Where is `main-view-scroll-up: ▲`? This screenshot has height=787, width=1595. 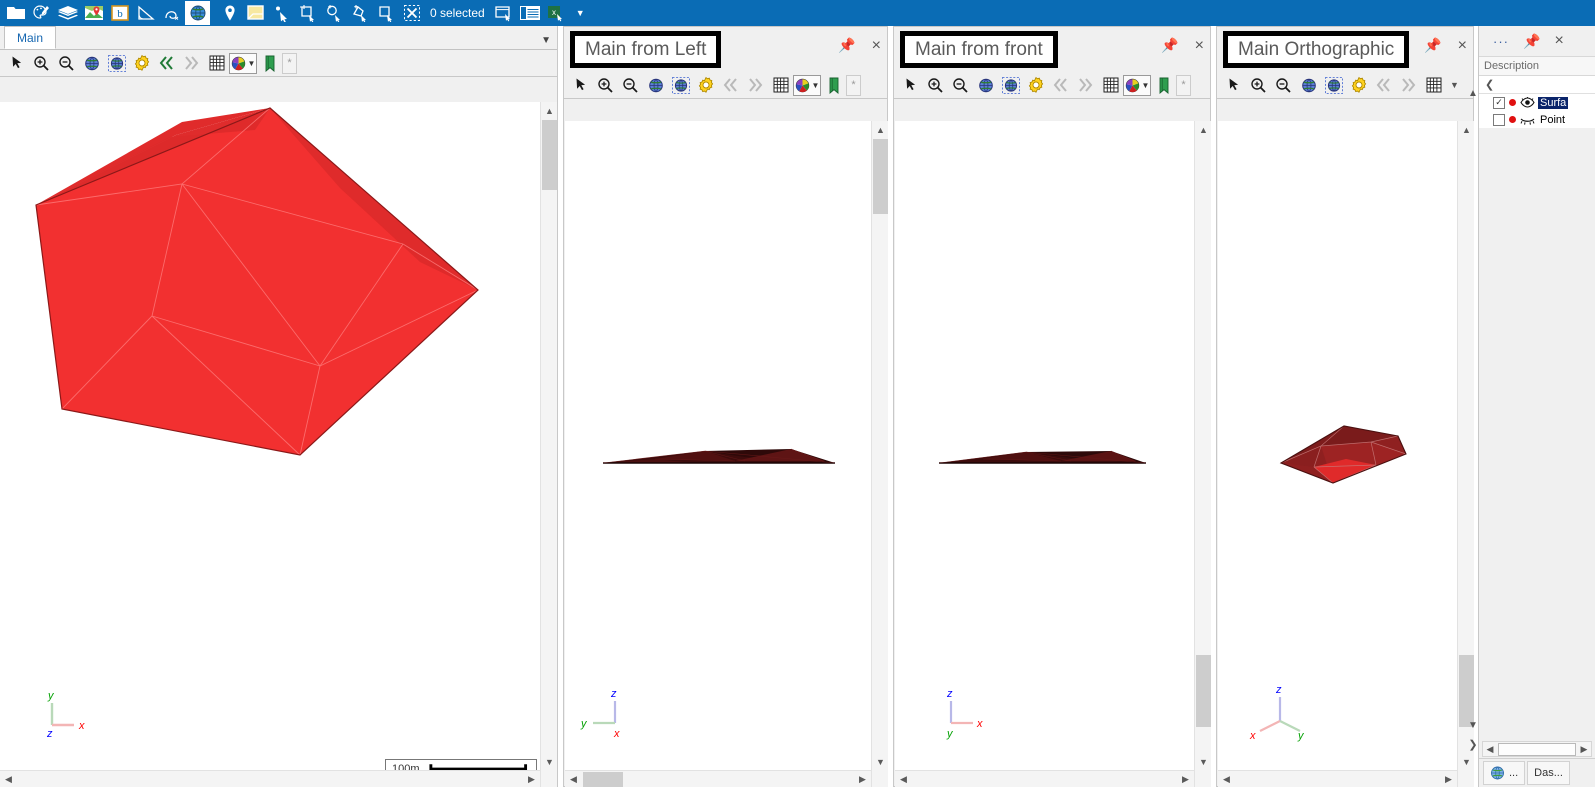
main-view-scroll-up: ▲ is located at coordinates (549, 110).